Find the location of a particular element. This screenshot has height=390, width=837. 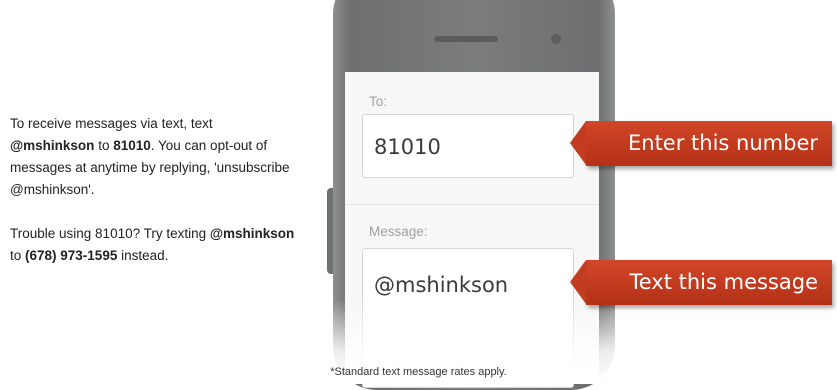

text-span: To receive messages via text, text is located at coordinates (111, 123).